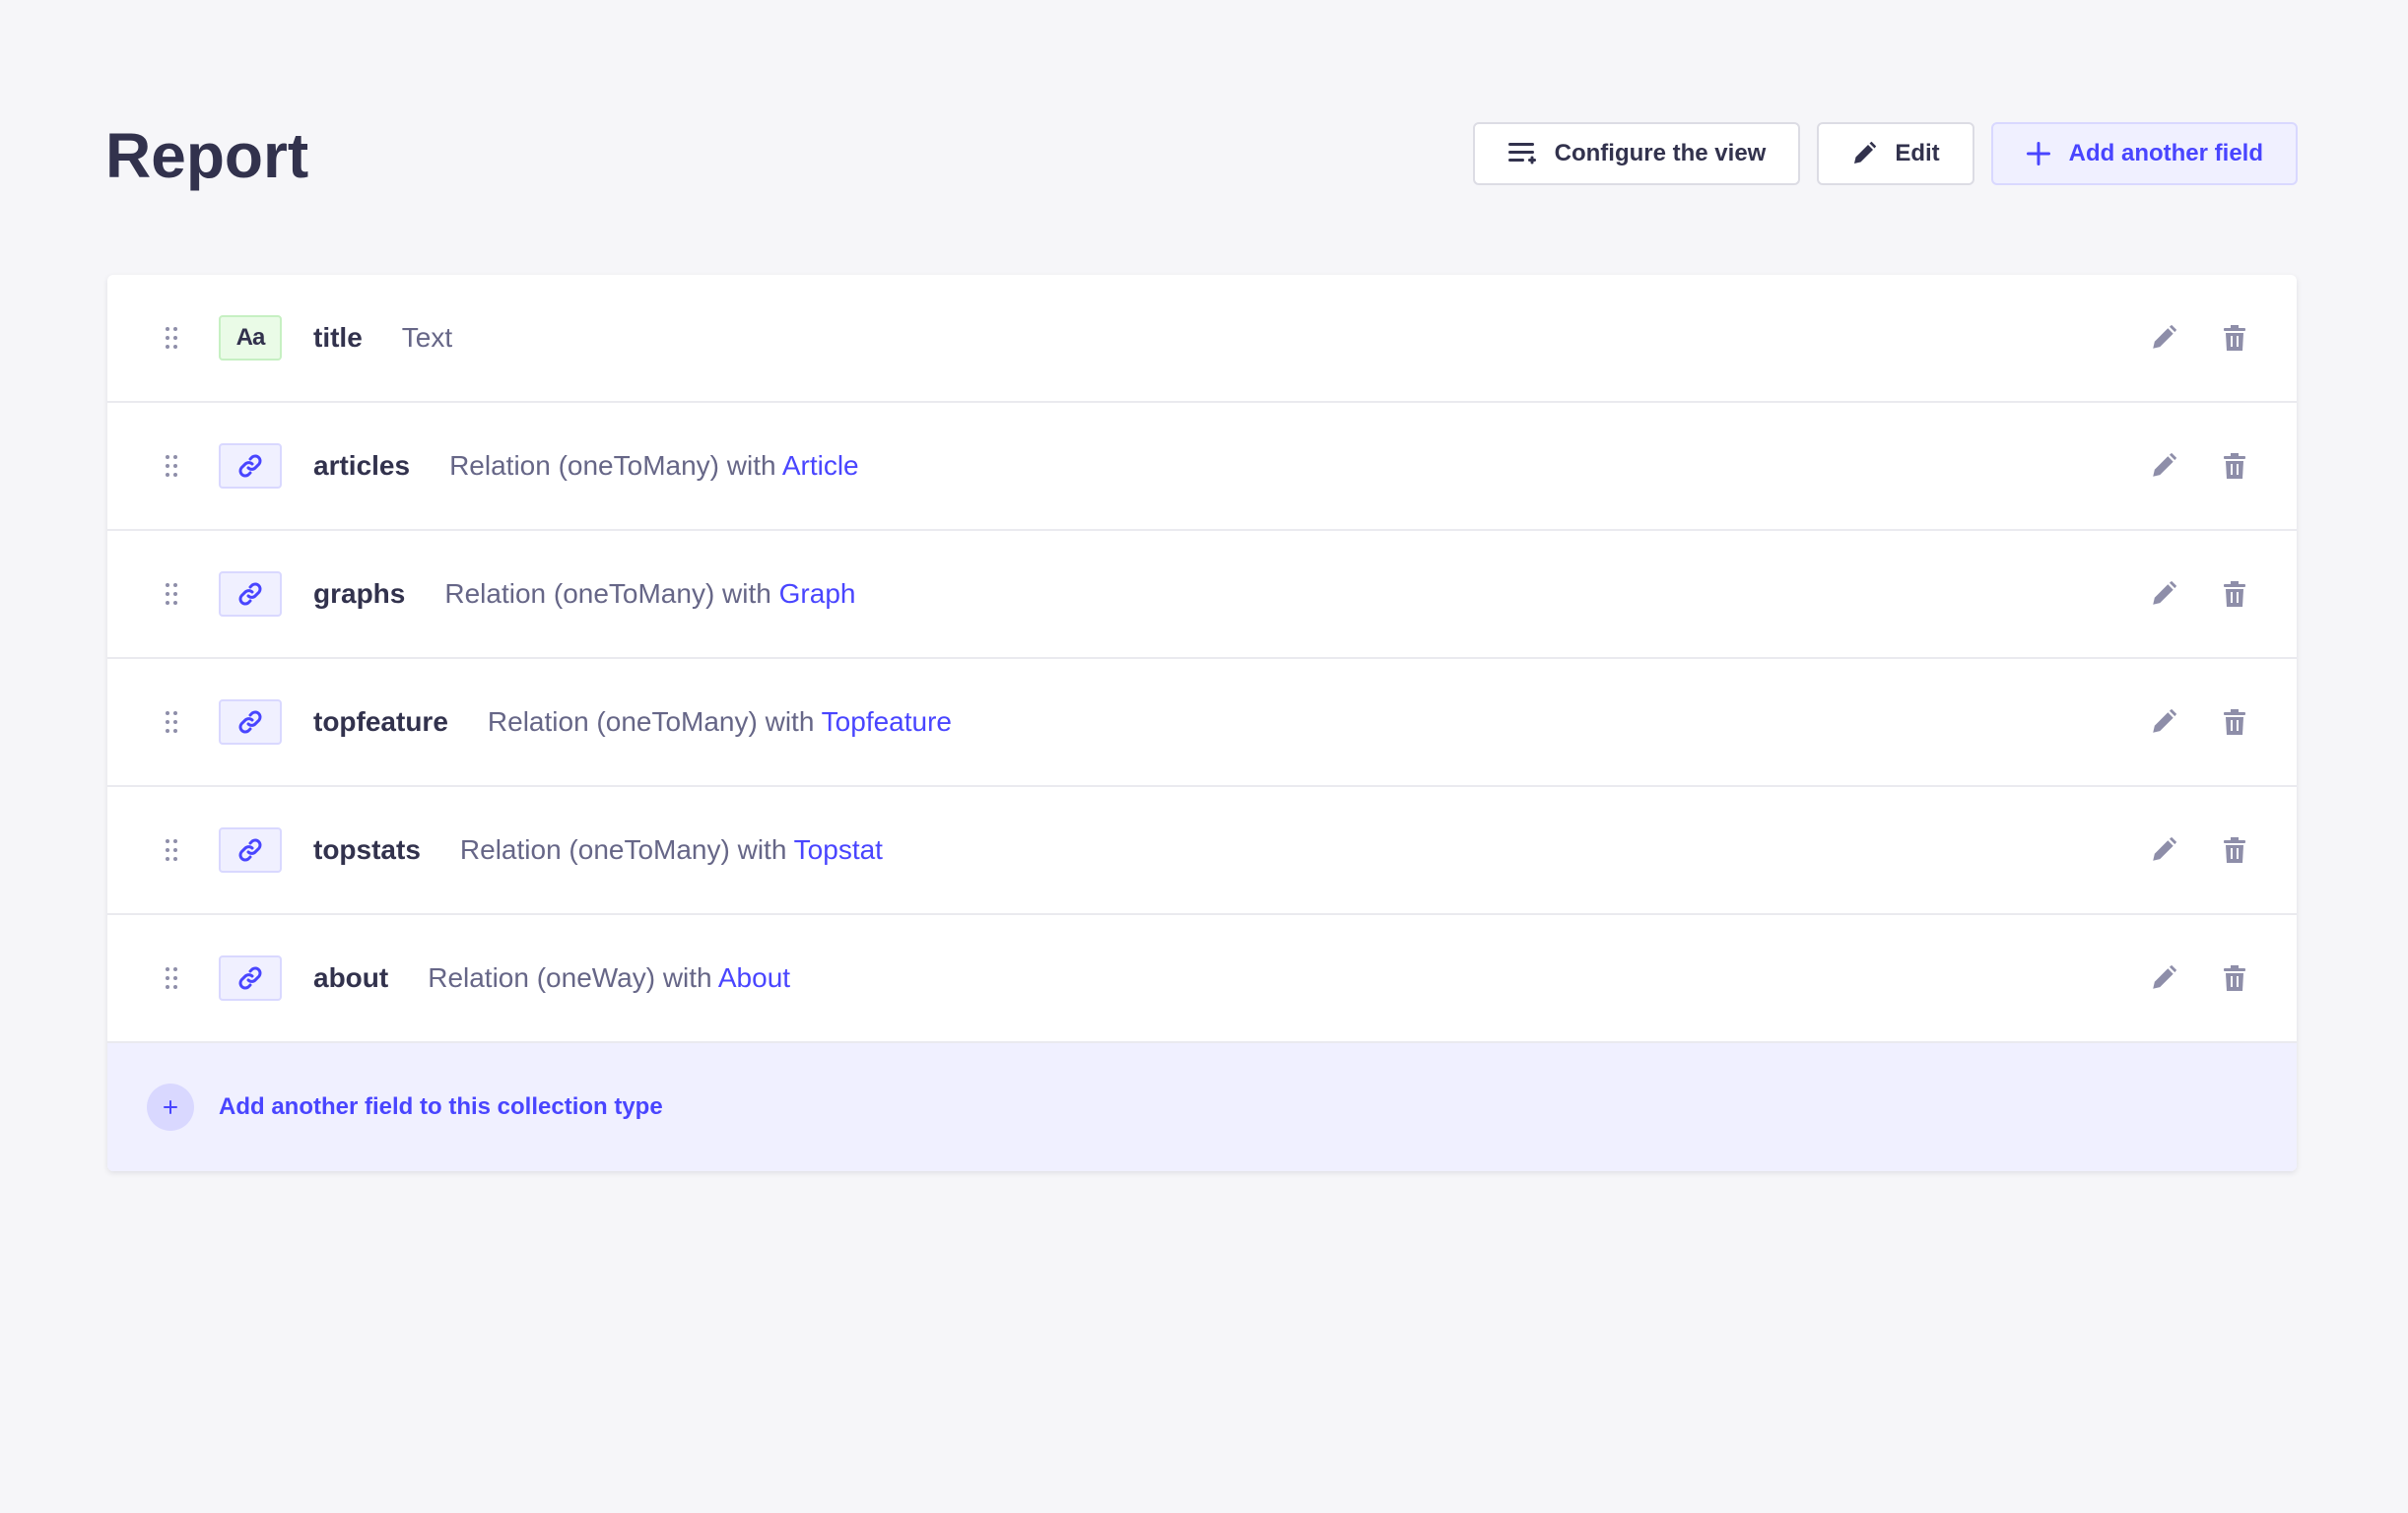 This screenshot has height=1513, width=2408. I want to click on edit-label: Edit, so click(1917, 153).